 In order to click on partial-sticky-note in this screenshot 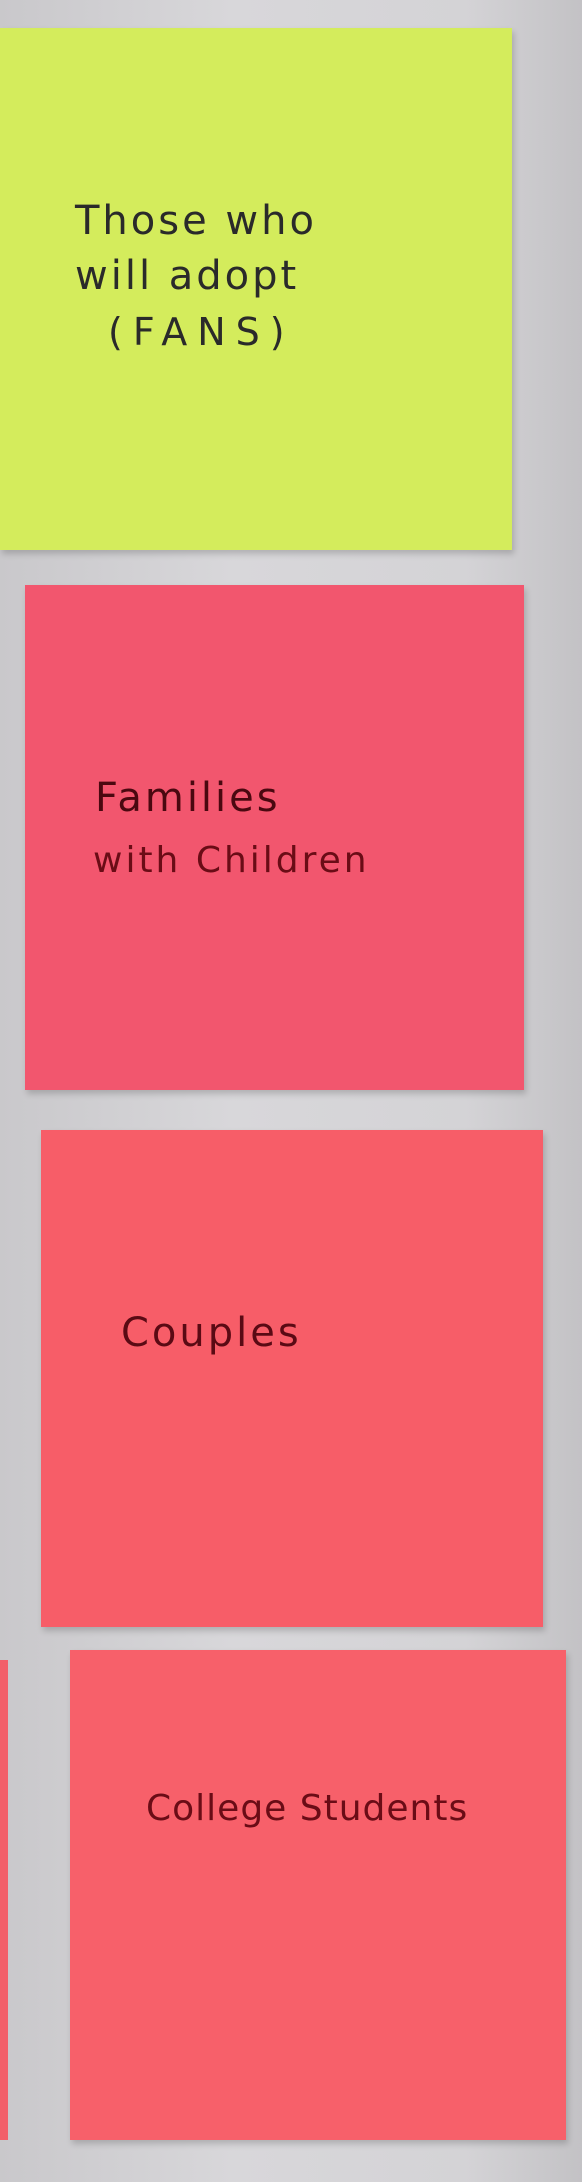, I will do `click(4, 1900)`.